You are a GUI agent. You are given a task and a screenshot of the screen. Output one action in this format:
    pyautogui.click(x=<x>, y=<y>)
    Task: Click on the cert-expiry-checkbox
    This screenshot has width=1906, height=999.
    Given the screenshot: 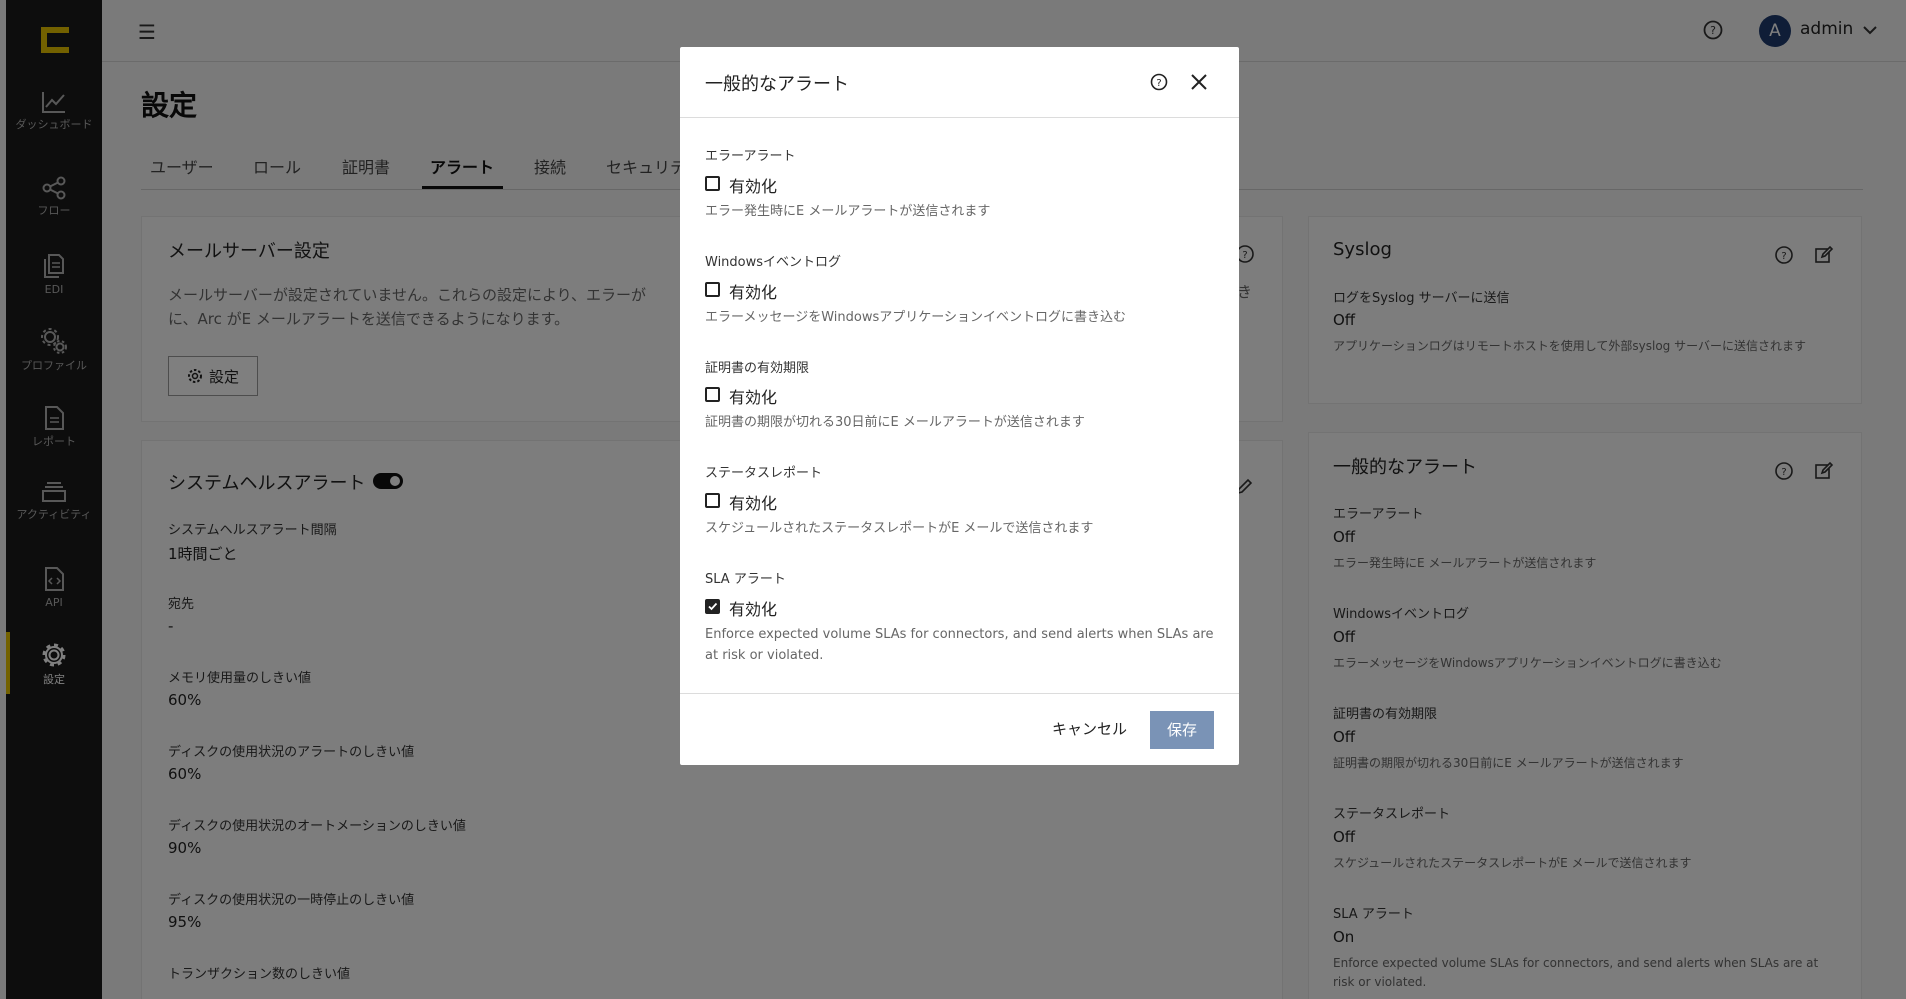 What is the action you would take?
    pyautogui.click(x=712, y=394)
    